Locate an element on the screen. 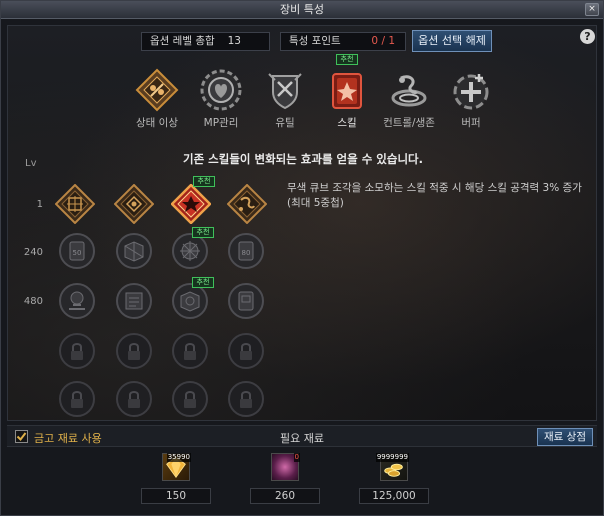  tab-control-survival: 컨트롤/생존 is located at coordinates (409, 99).